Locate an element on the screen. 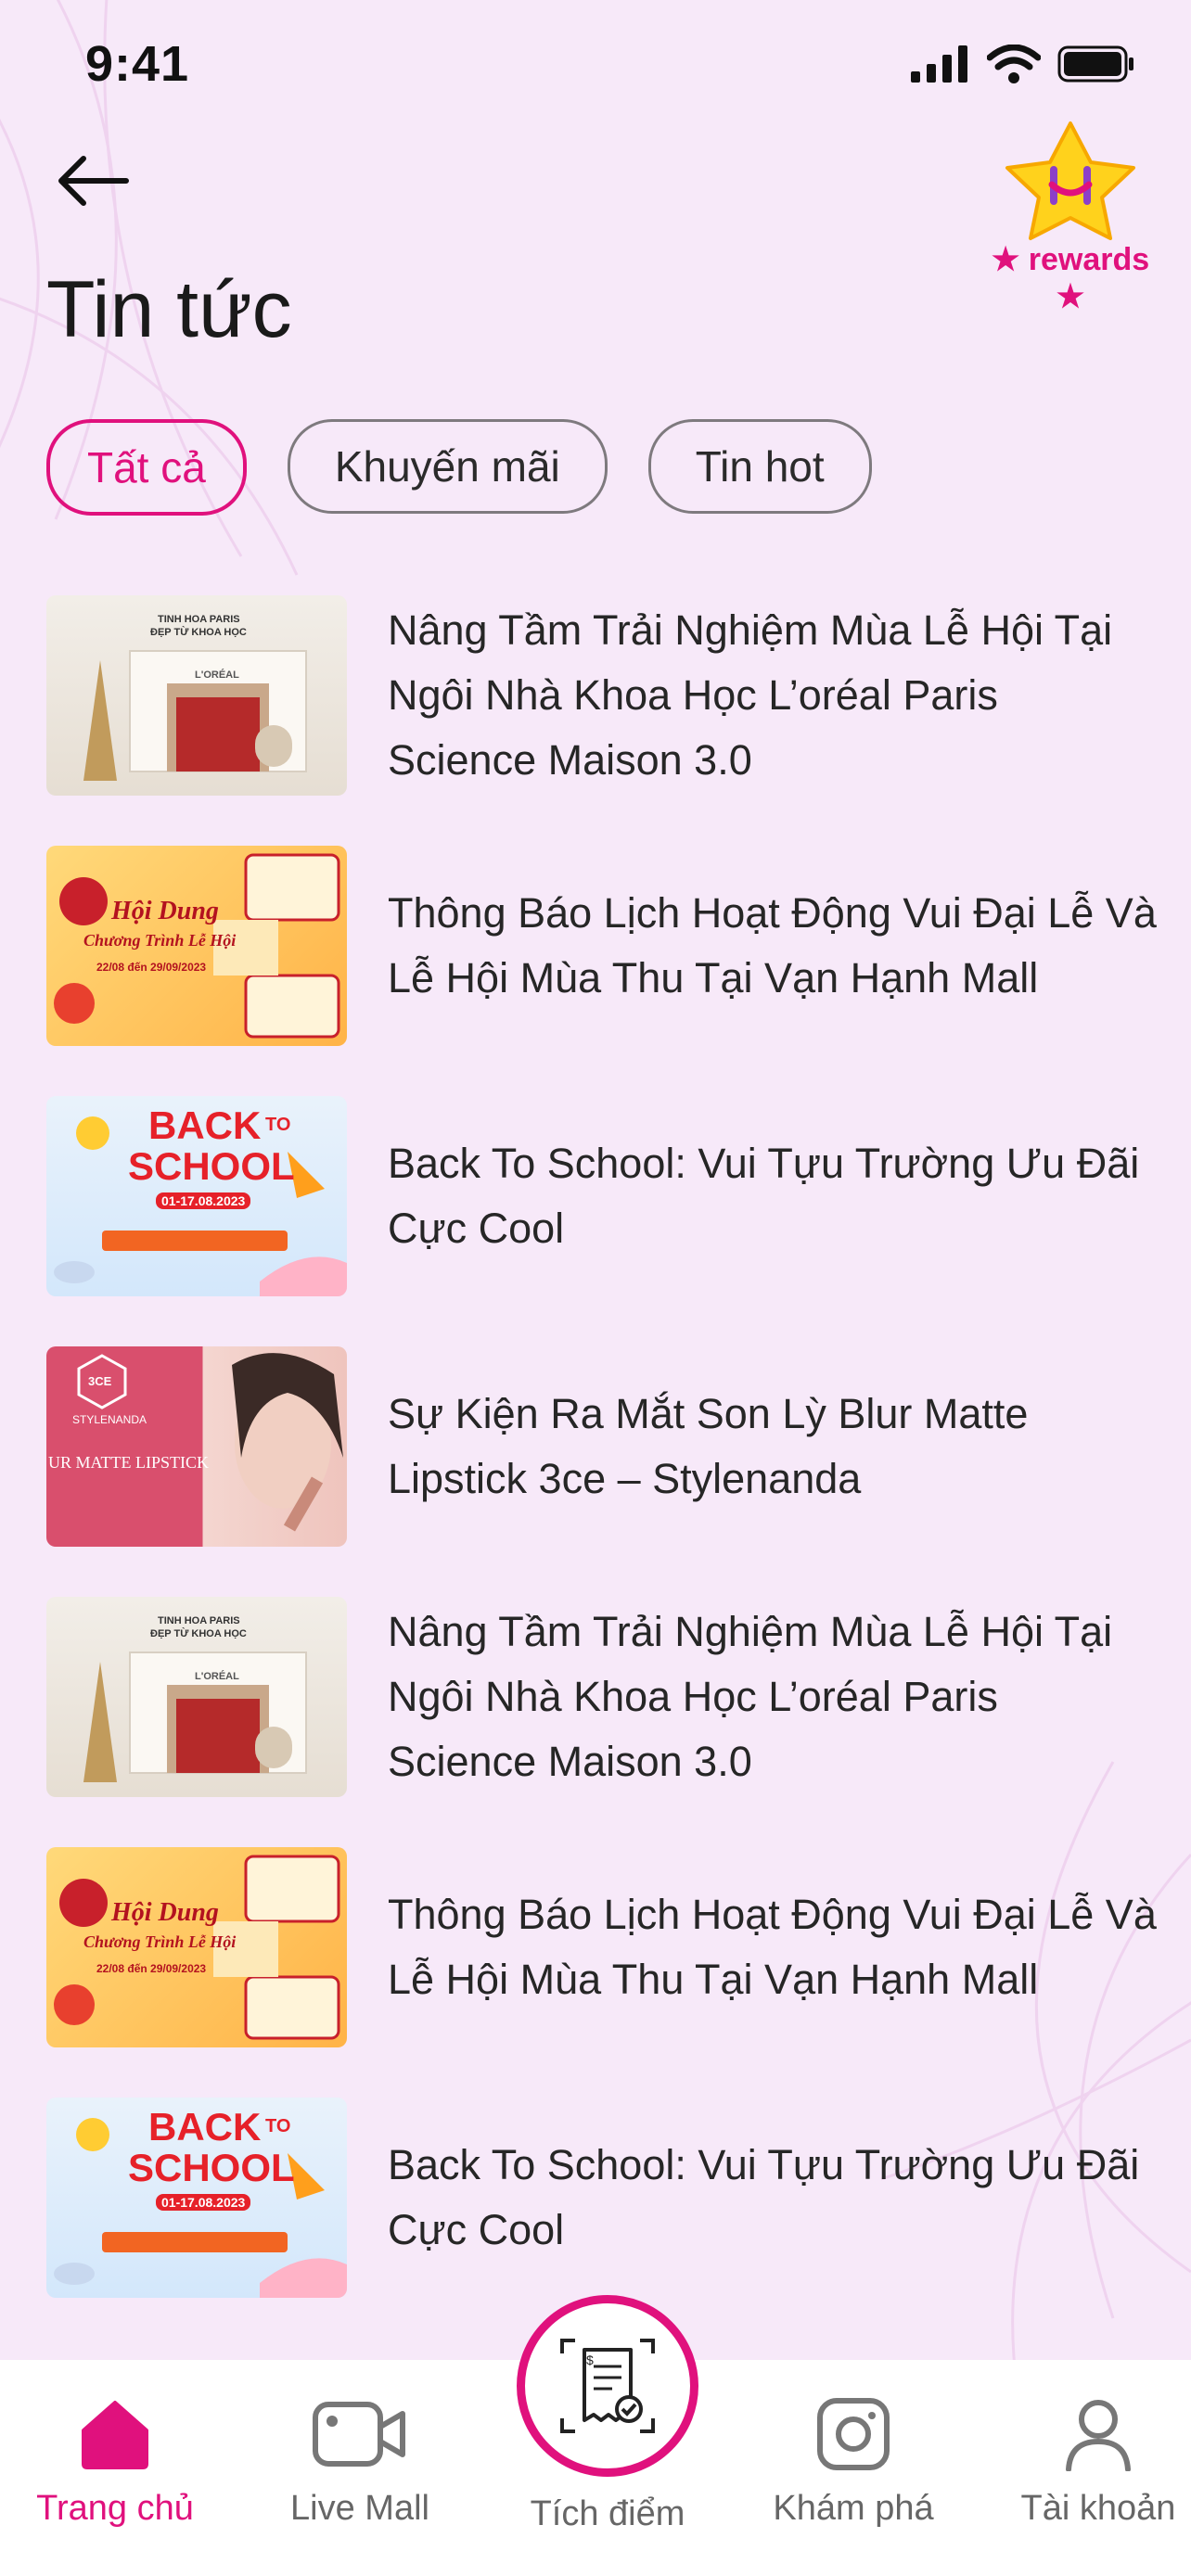 This screenshot has height=2576, width=1191. filter-chip-hot: Tin hot is located at coordinates (759, 467).